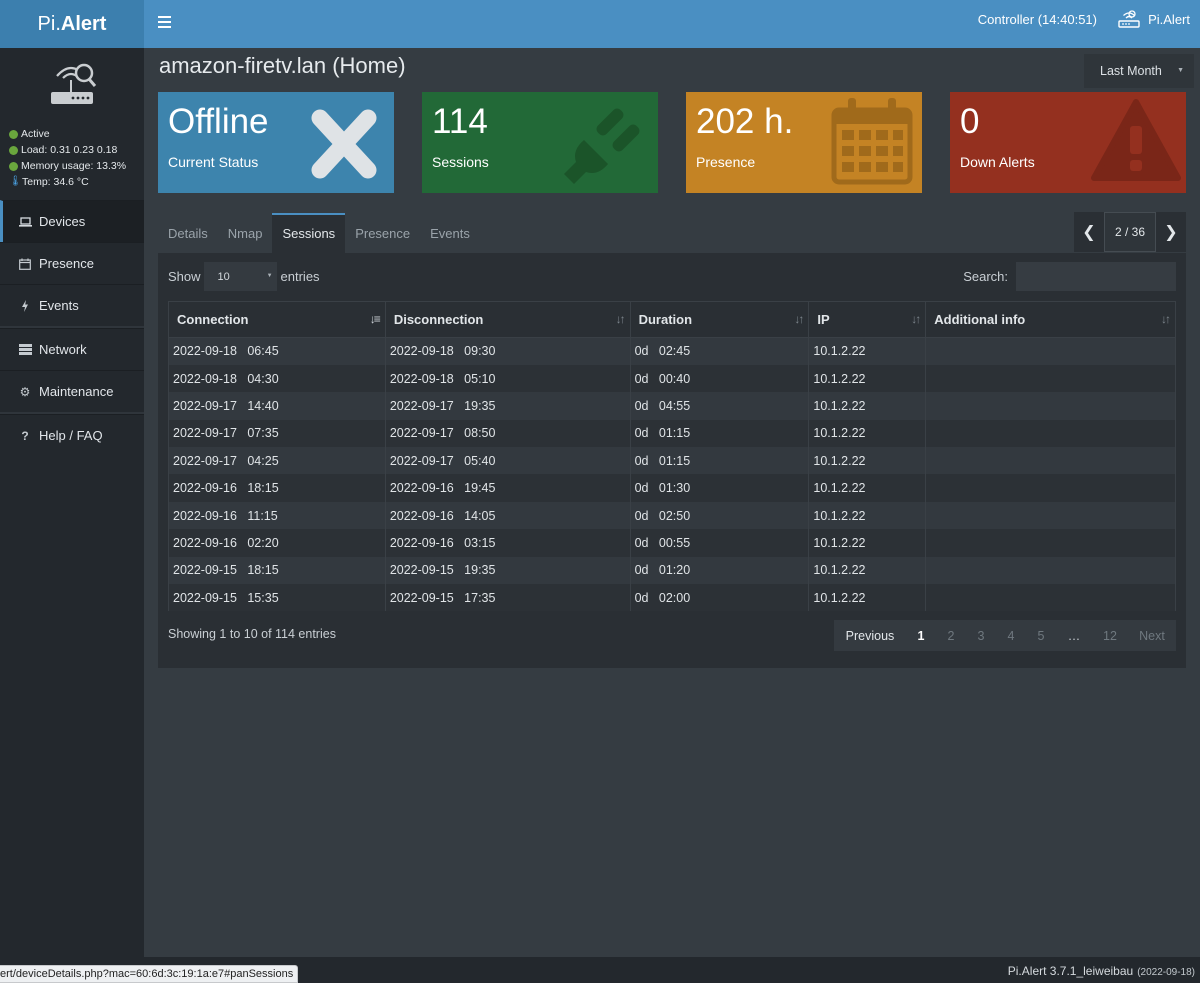 This screenshot has height=983, width=1200. I want to click on column-header-additional-info: Additional info ↓↑, so click(1050, 319).